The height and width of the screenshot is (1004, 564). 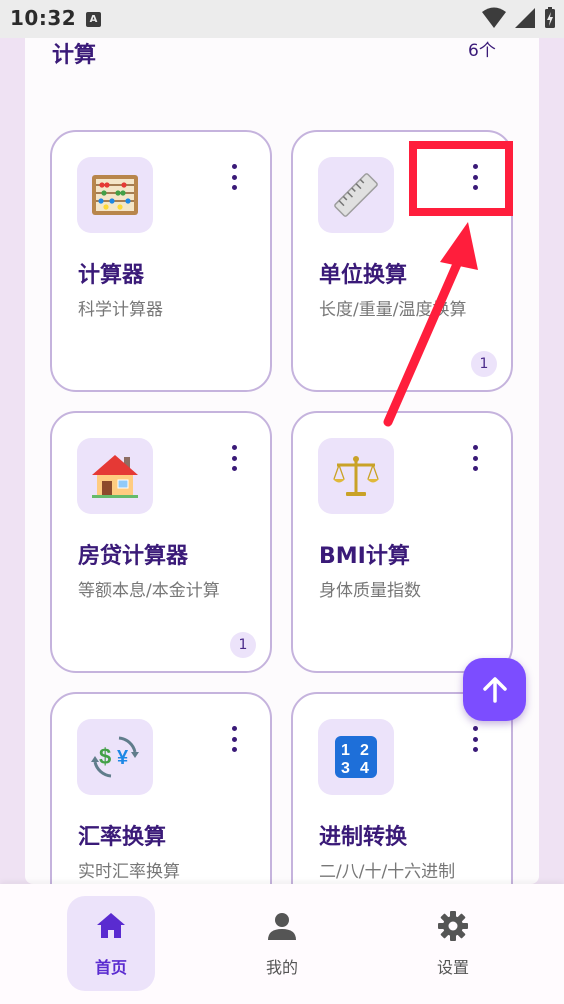 What do you see at coordinates (111, 275) in the screenshot?
I see `card-title: 计算器` at bounding box center [111, 275].